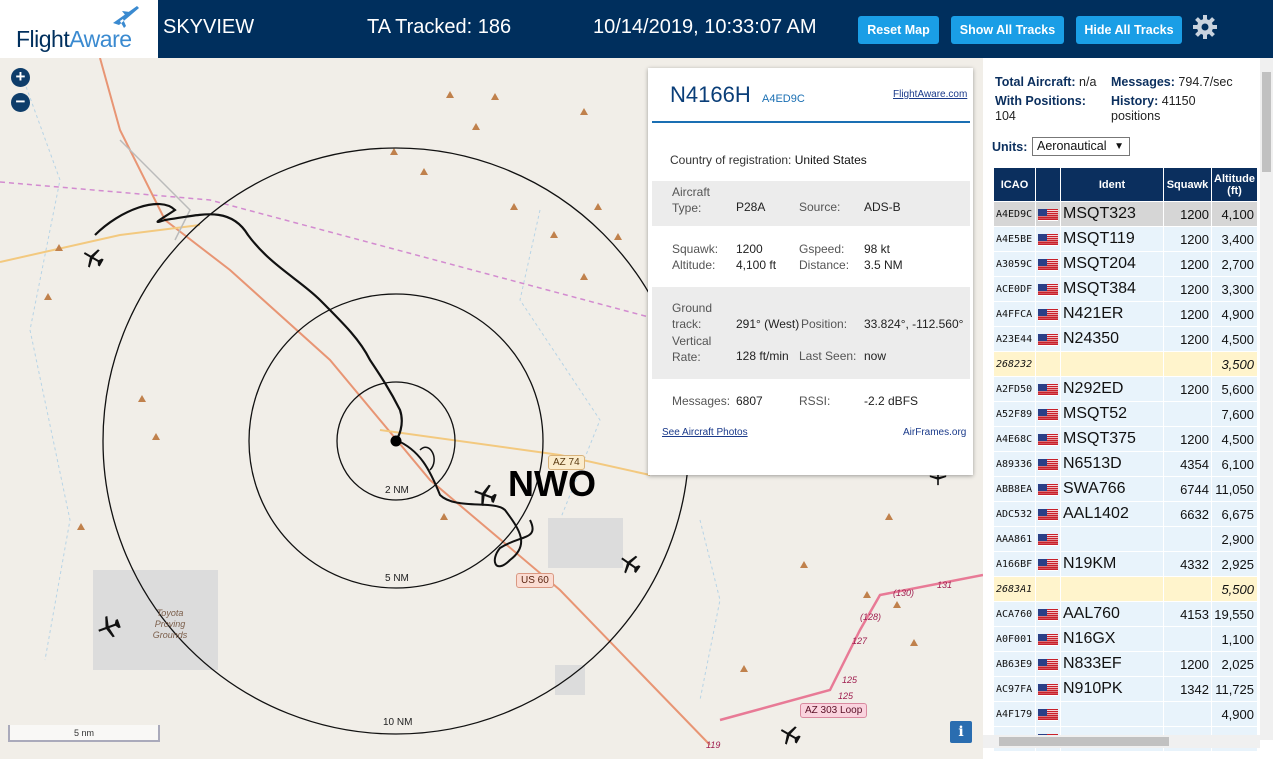 The image size is (1273, 759). I want to click on flightaware-link: FlightAware.com, so click(930, 94).